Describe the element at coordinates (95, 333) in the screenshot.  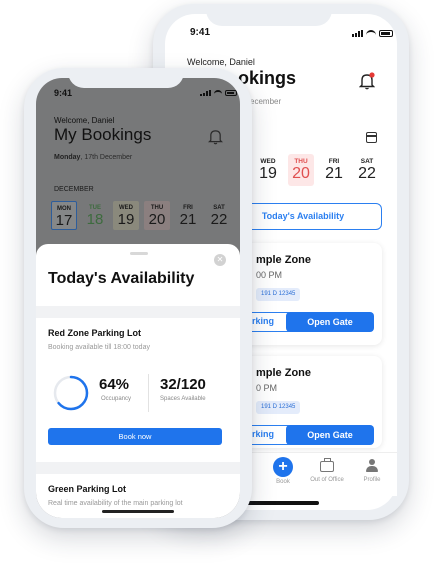
I see `lot-name: Red Zone Parking Lot` at that location.